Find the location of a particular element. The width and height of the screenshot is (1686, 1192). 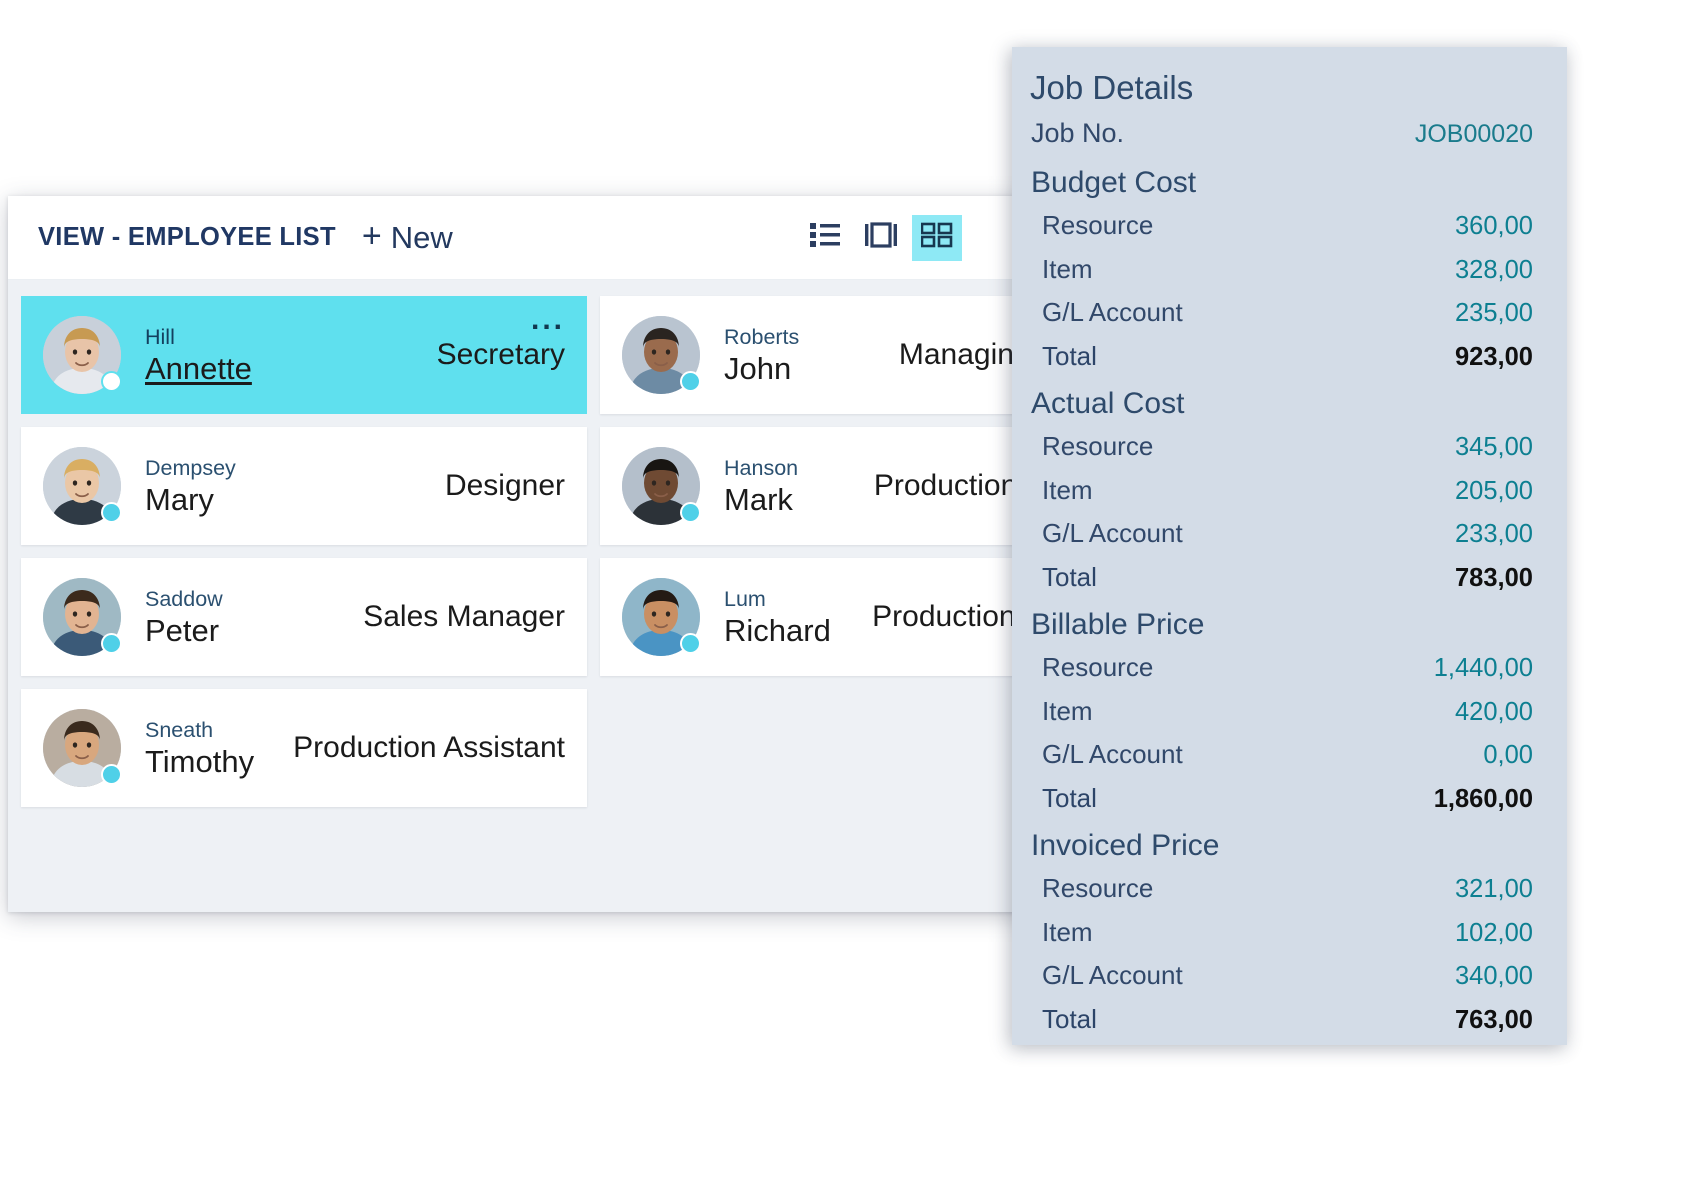

employee-last-name: Saddow is located at coordinates (184, 599).